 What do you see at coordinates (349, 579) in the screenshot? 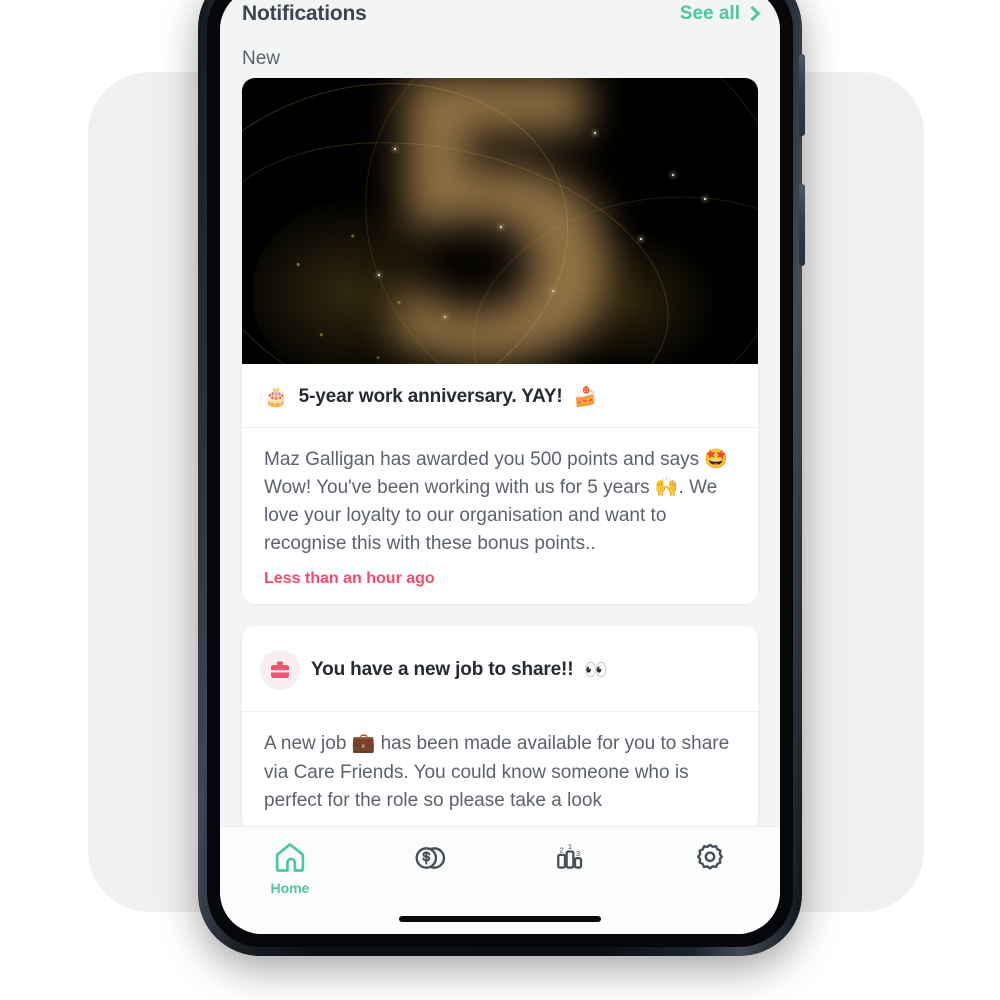
I see `card-timestamp: Less than an hour ago` at bounding box center [349, 579].